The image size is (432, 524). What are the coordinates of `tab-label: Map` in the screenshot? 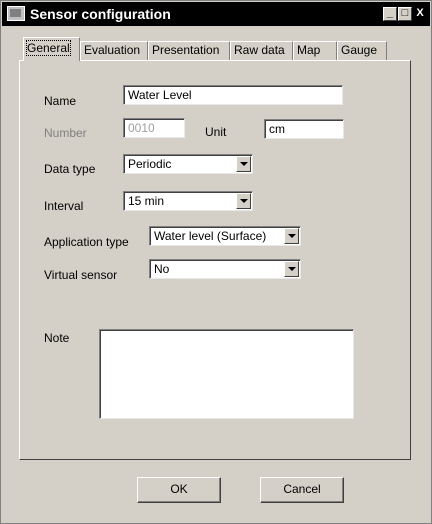 It's located at (309, 50).